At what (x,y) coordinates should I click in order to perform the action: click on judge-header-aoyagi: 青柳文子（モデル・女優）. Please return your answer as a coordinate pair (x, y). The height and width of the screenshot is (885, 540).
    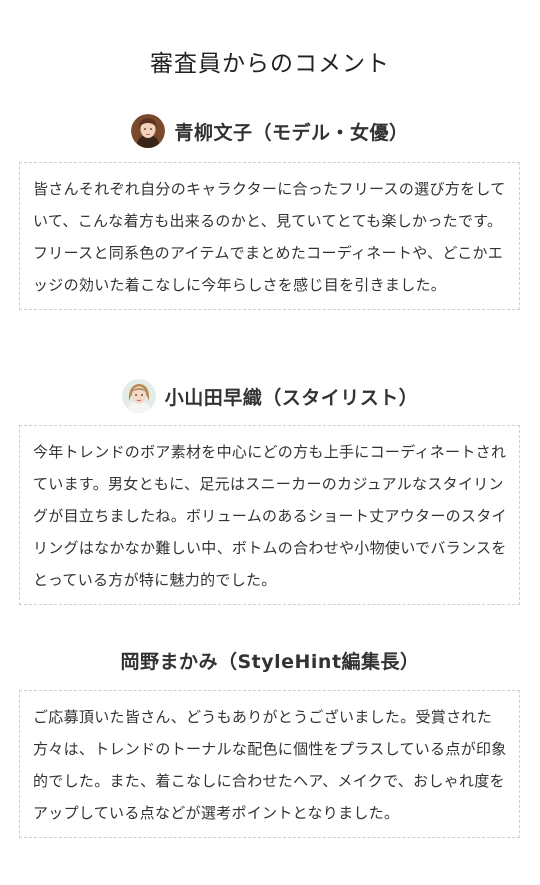
    Looking at the image, I should click on (270, 131).